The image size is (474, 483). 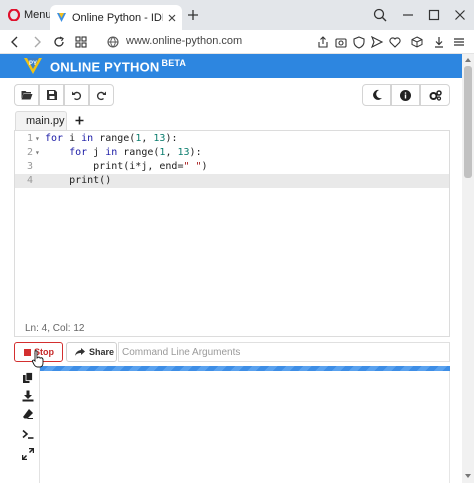 I want to click on share-page-icon, so click(x=323, y=42).